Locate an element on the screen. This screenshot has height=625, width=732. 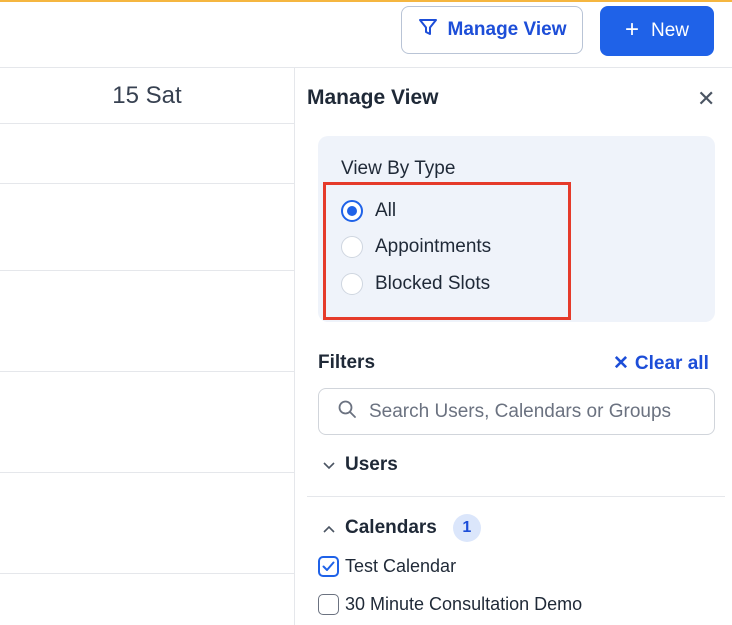
calendar-option-30-minute-consultation-demo: 30 Minute Consultation Demo is located at coordinates (450, 604).